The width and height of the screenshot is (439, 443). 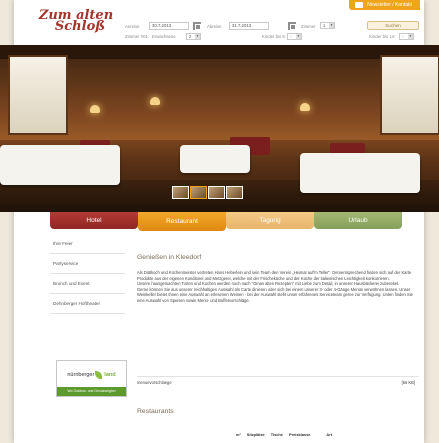 What do you see at coordinates (308, 26) in the screenshot?
I see `rooms-label: Zimmer` at bounding box center [308, 26].